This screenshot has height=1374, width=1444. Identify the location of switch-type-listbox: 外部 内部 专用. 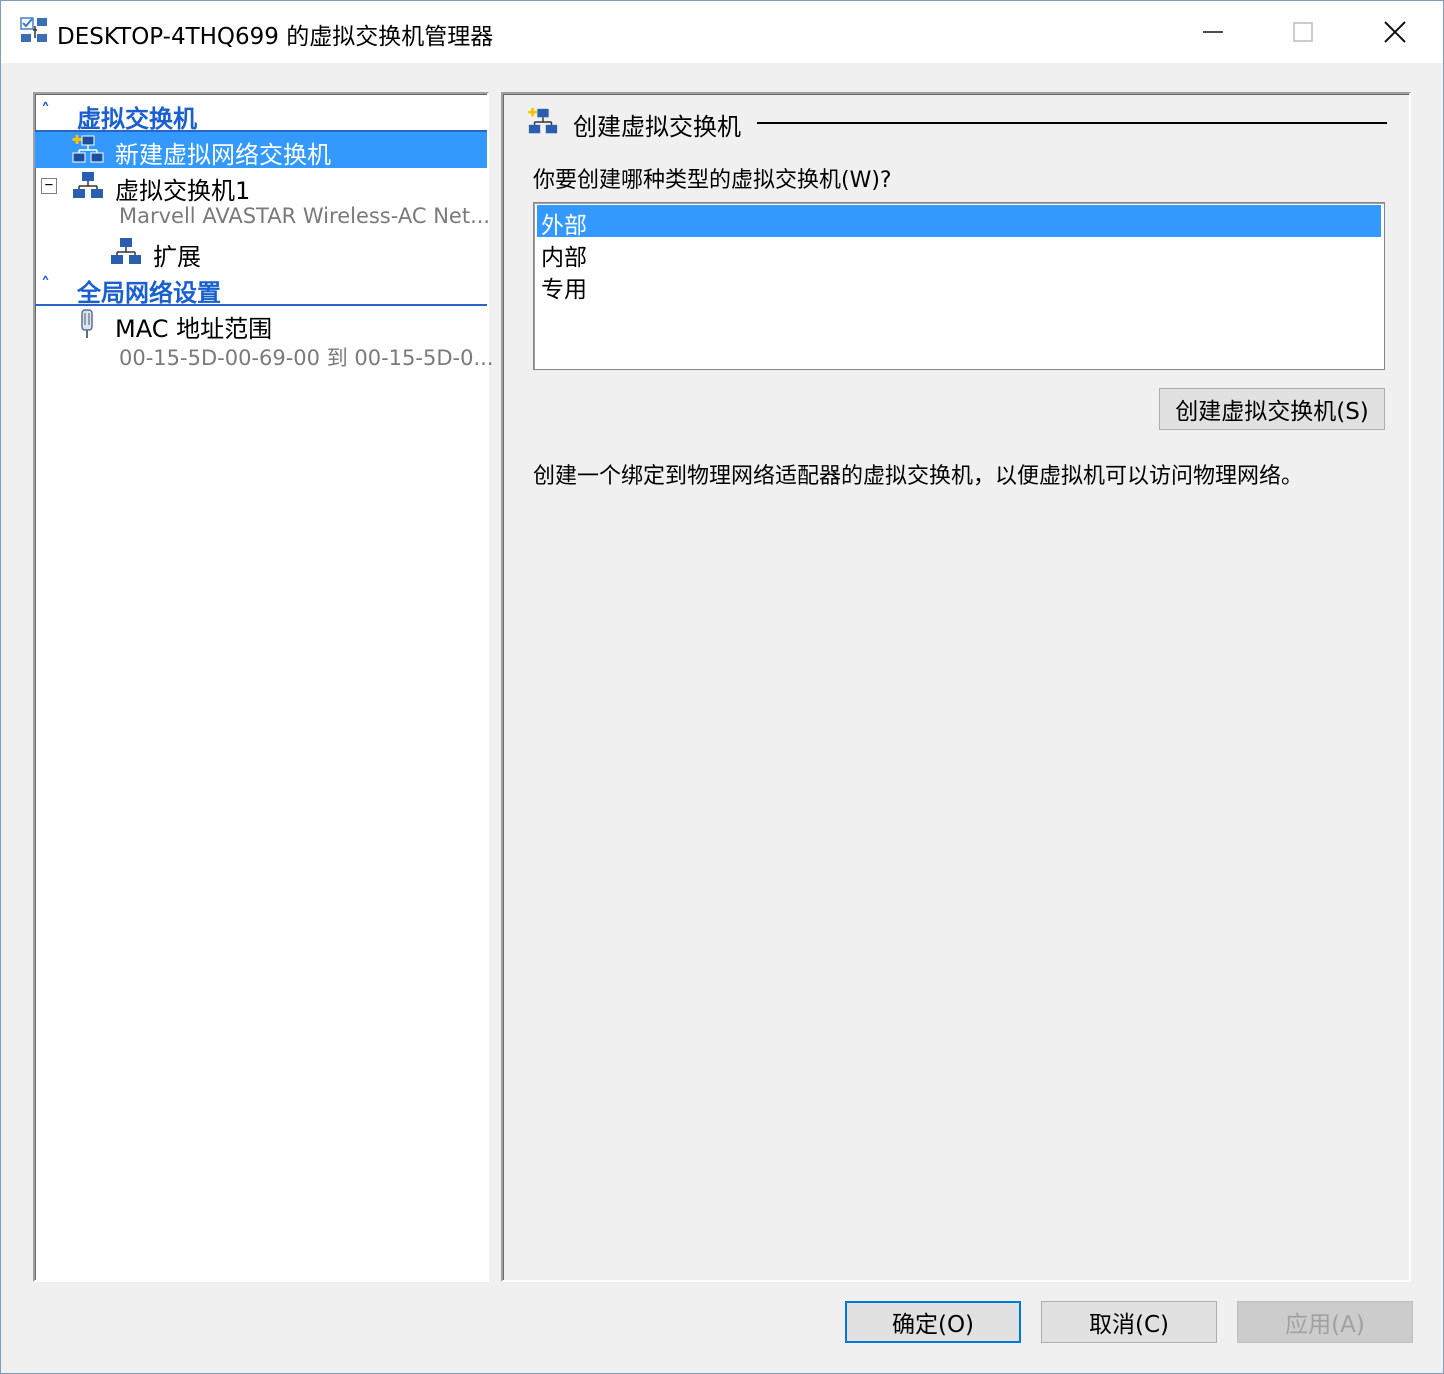
(959, 286).